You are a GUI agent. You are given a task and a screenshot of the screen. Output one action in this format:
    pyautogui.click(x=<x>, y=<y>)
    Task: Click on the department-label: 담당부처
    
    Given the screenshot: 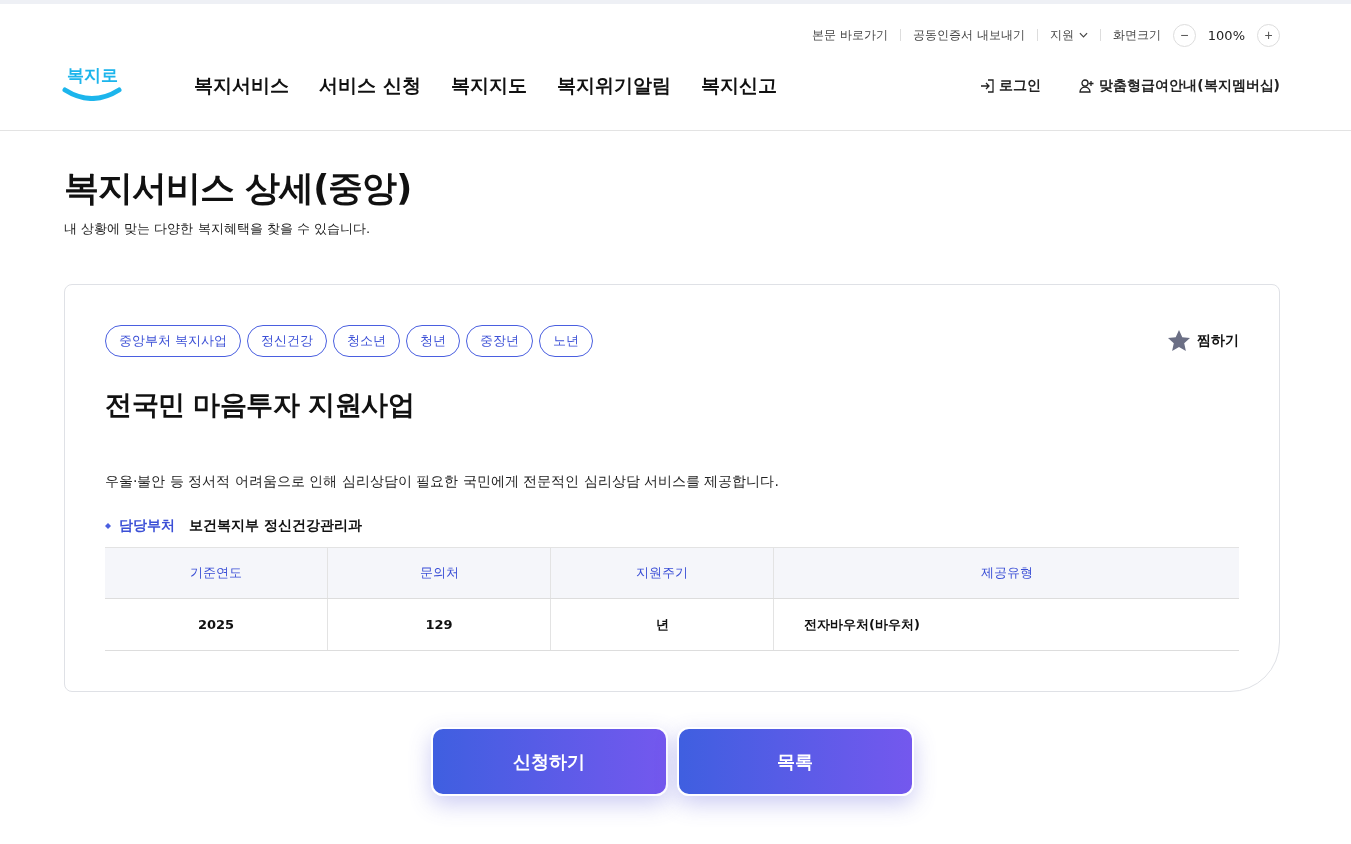 What is the action you would take?
    pyautogui.click(x=147, y=526)
    